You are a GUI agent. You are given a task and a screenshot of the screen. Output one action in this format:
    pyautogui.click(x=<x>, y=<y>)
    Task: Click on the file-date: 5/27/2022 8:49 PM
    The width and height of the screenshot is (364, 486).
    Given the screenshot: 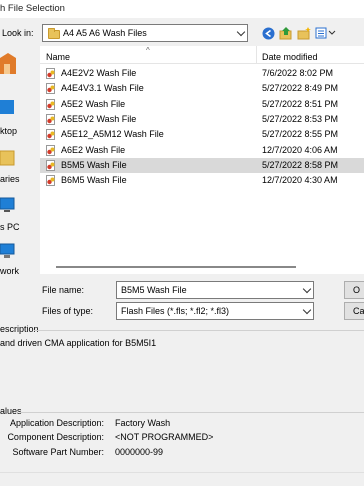 What is the action you would take?
    pyautogui.click(x=300, y=88)
    